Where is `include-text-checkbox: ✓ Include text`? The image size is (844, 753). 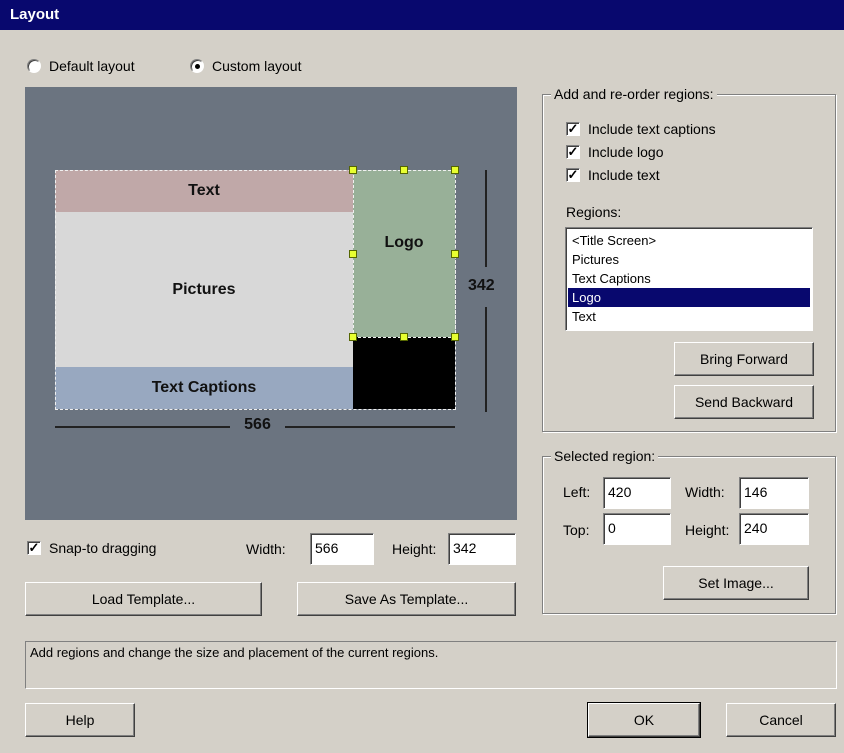 include-text-checkbox: ✓ Include text is located at coordinates (613, 175).